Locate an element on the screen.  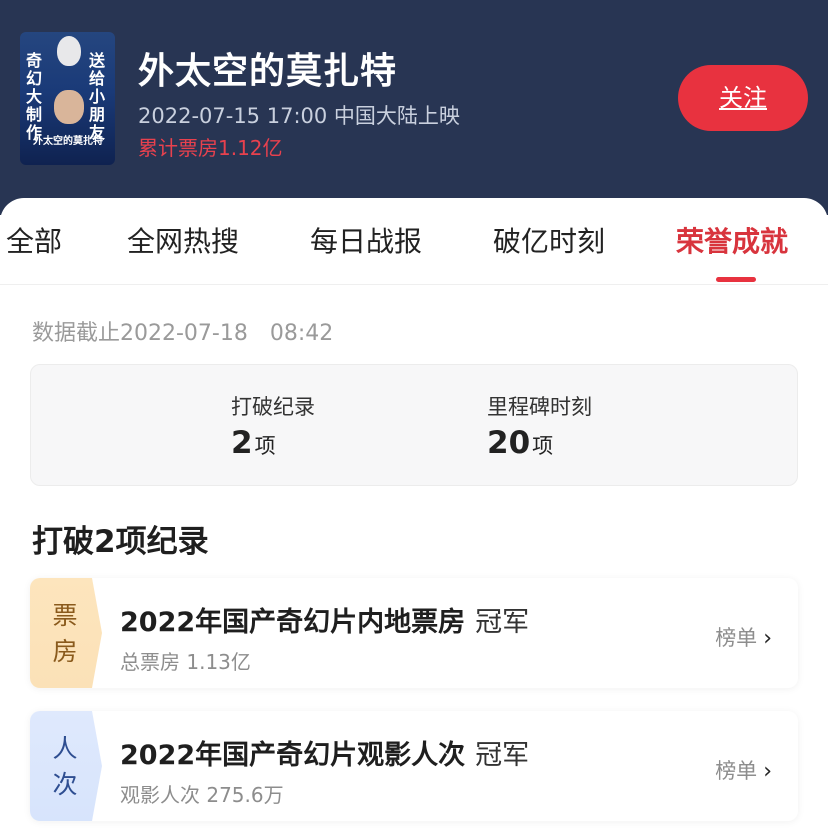
tab-100m-moment: 破亿时刻 is located at coordinates (549, 240).